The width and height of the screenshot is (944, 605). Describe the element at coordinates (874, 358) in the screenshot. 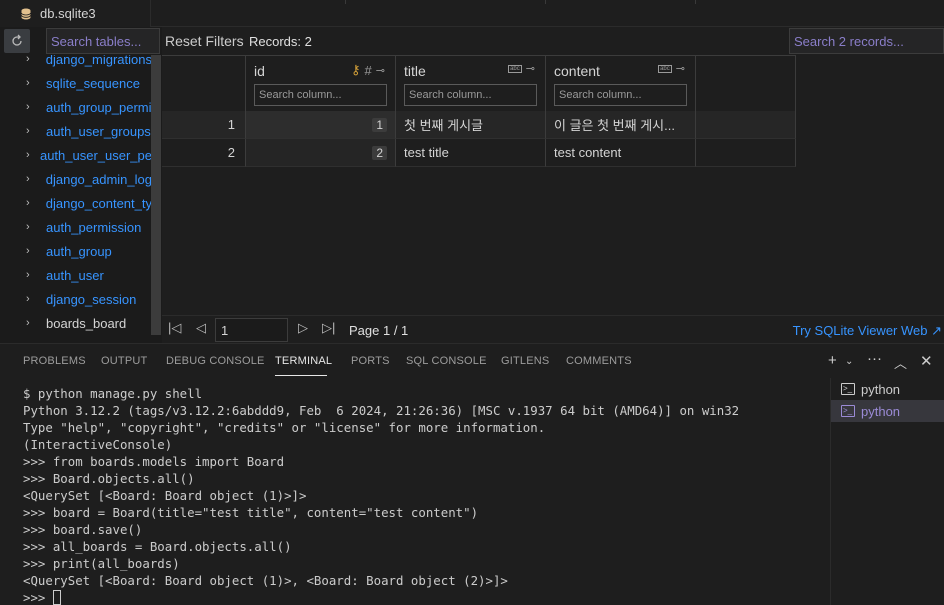

I see `more-actions-icon: ···` at that location.